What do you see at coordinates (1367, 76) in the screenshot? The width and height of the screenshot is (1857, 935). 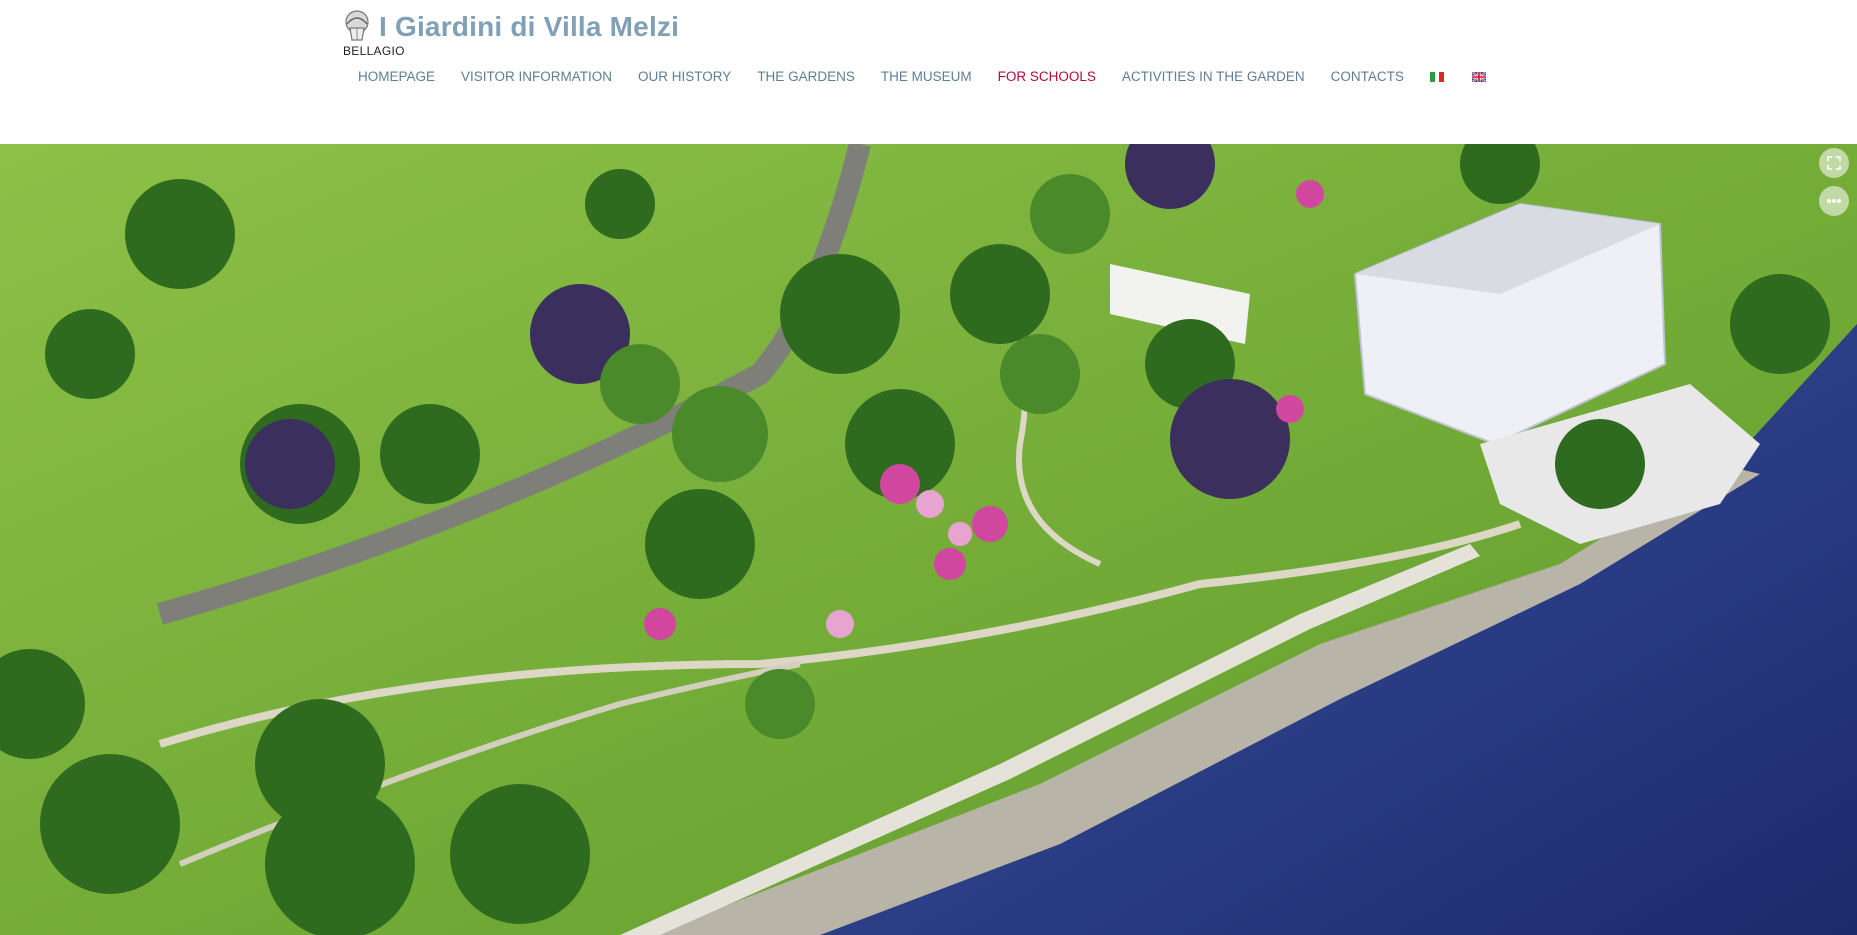 I see `nav-contacts: CONTACTS` at bounding box center [1367, 76].